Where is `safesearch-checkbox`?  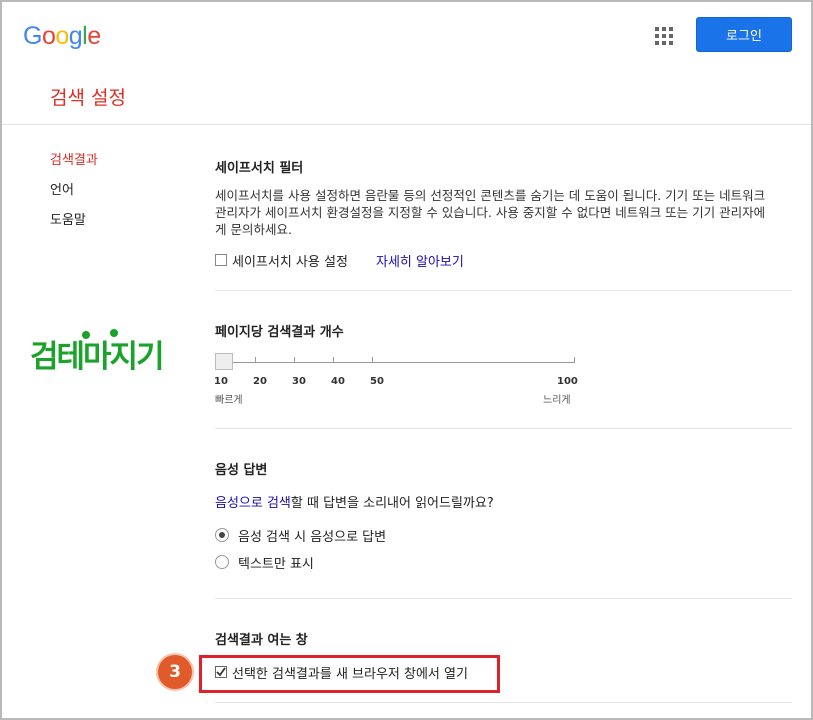
safesearch-checkbox is located at coordinates (221, 260).